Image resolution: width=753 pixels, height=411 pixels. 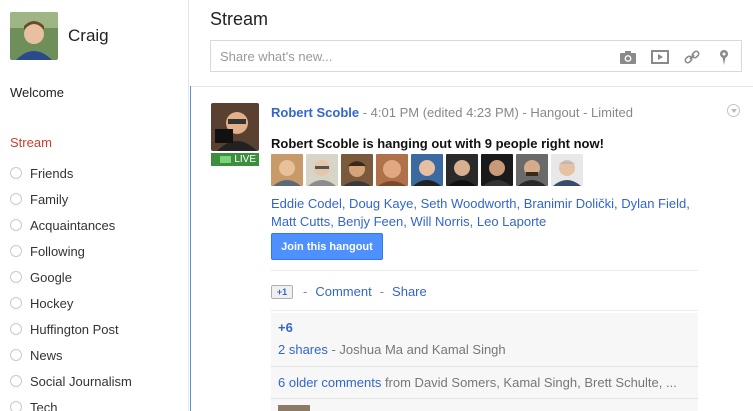 I want to click on shares-people: - Joshua Ma and Kamal Singh, so click(x=416, y=349).